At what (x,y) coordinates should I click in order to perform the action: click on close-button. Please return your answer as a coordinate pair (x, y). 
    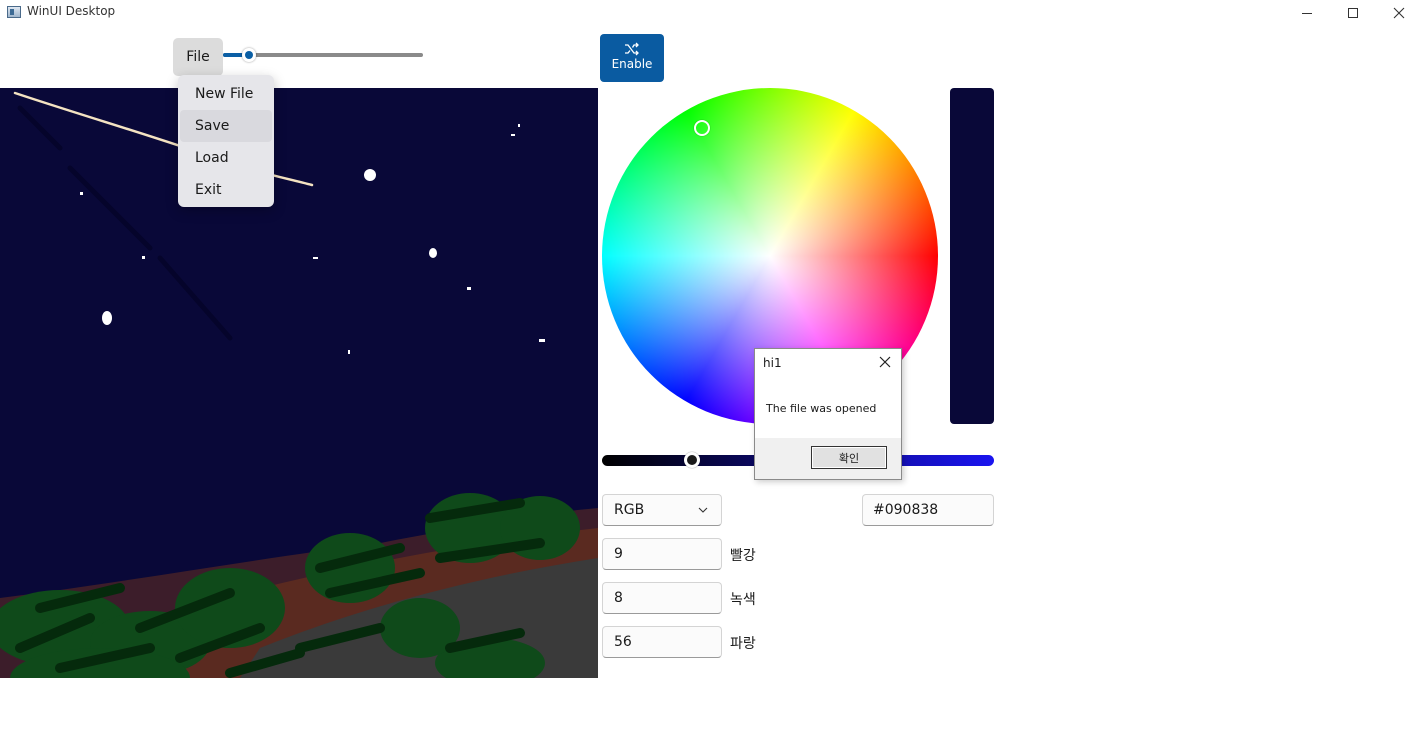
    Looking at the image, I should click on (1398, 13).